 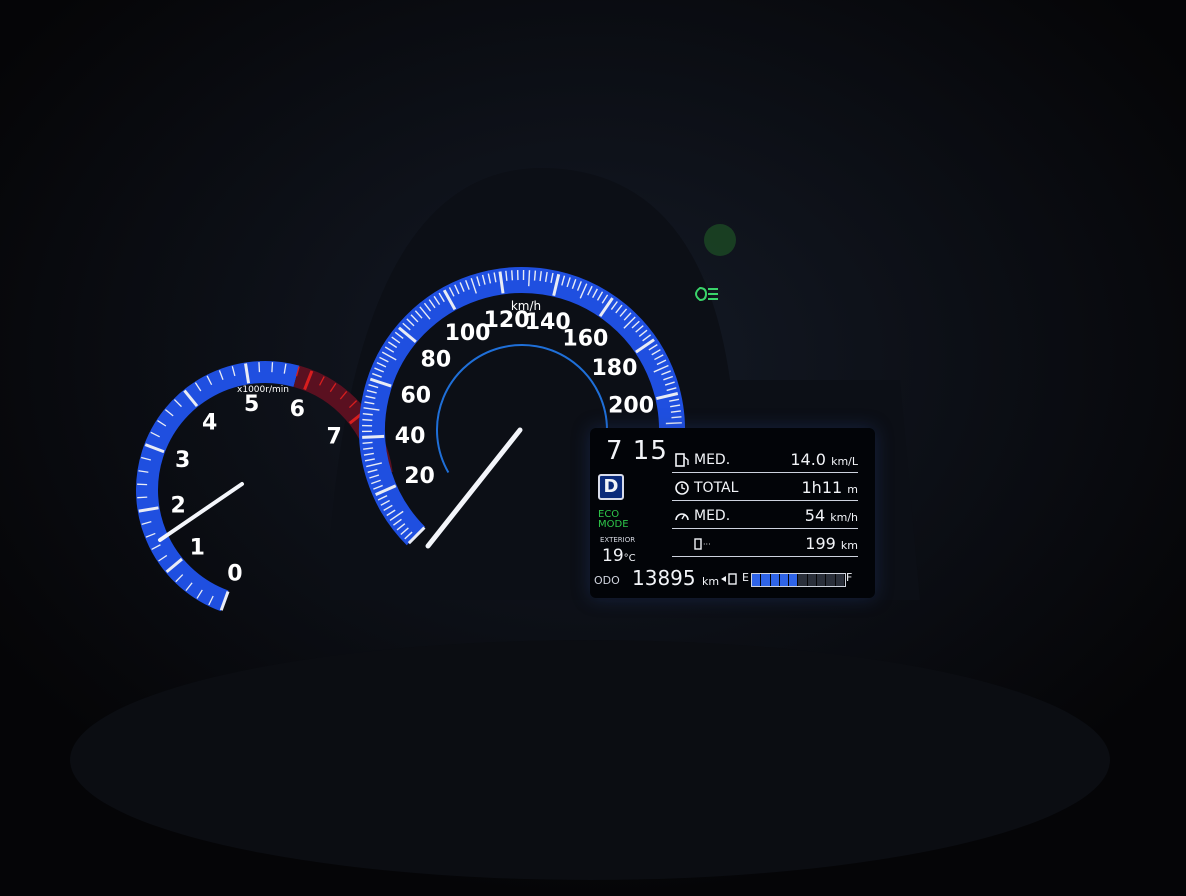 What do you see at coordinates (333, 437) in the screenshot?
I see `rpm-tick-label: 7` at bounding box center [333, 437].